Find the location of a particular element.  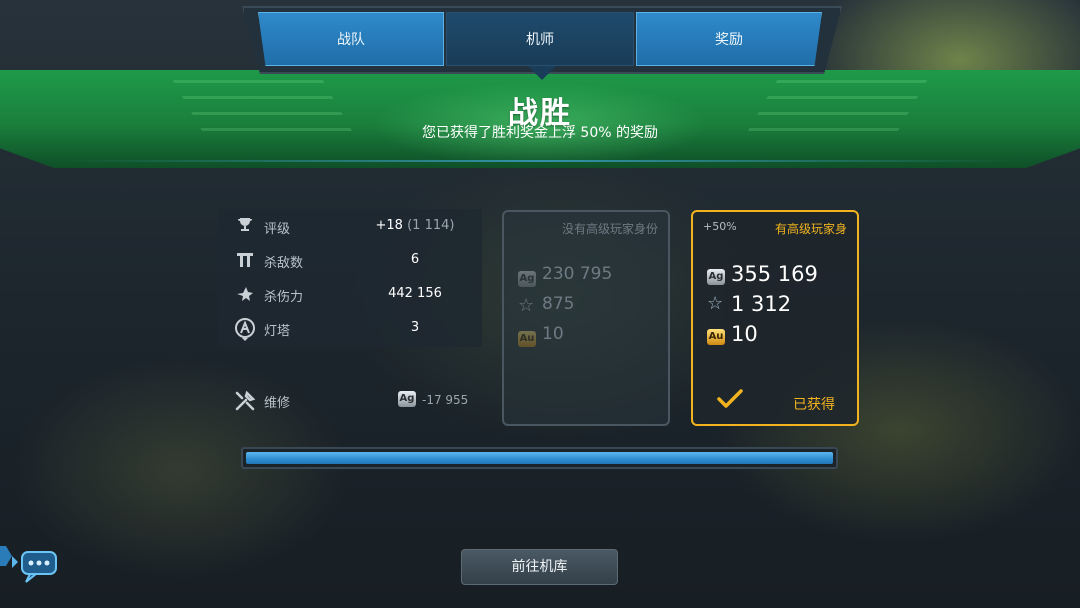

repair-label: 维修 is located at coordinates (277, 403).